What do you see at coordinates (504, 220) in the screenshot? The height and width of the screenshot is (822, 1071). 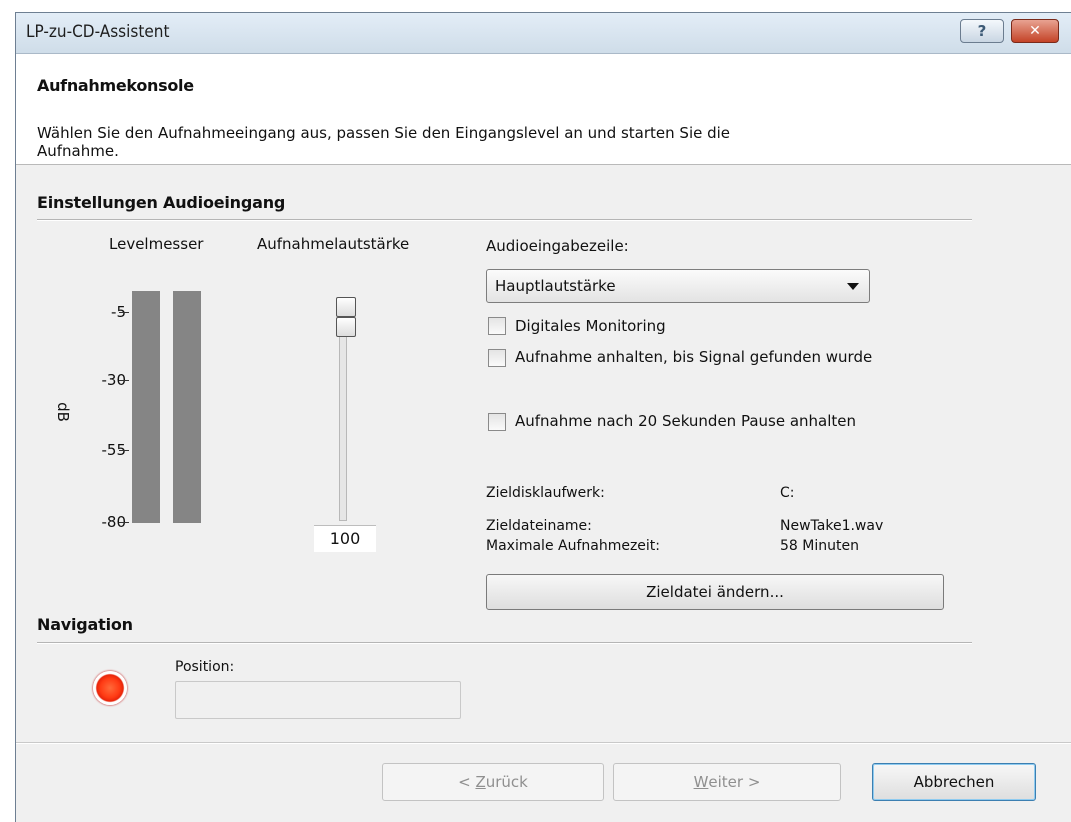 I see `input-settings-divider` at bounding box center [504, 220].